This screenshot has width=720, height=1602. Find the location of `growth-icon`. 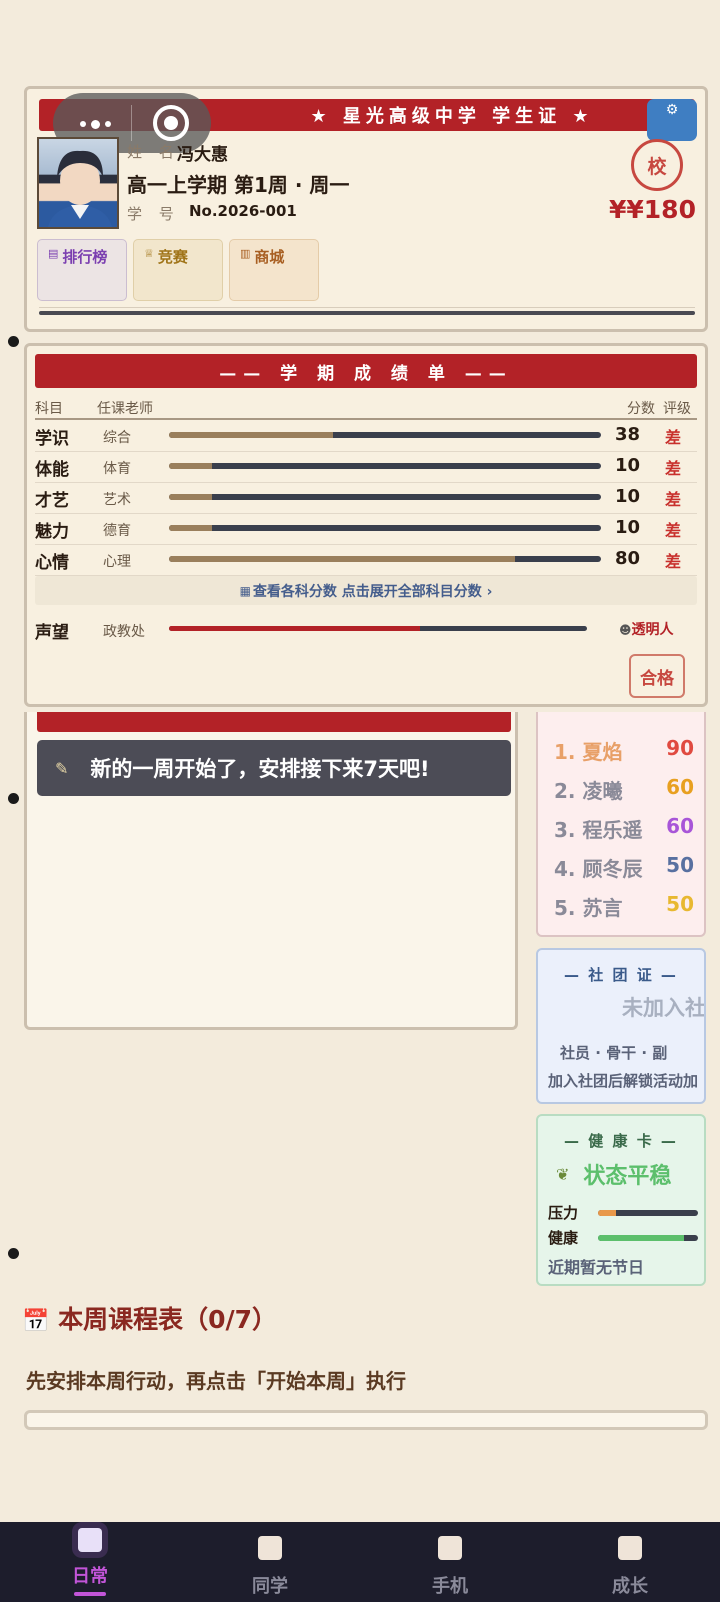

growth-icon is located at coordinates (630, 1548).